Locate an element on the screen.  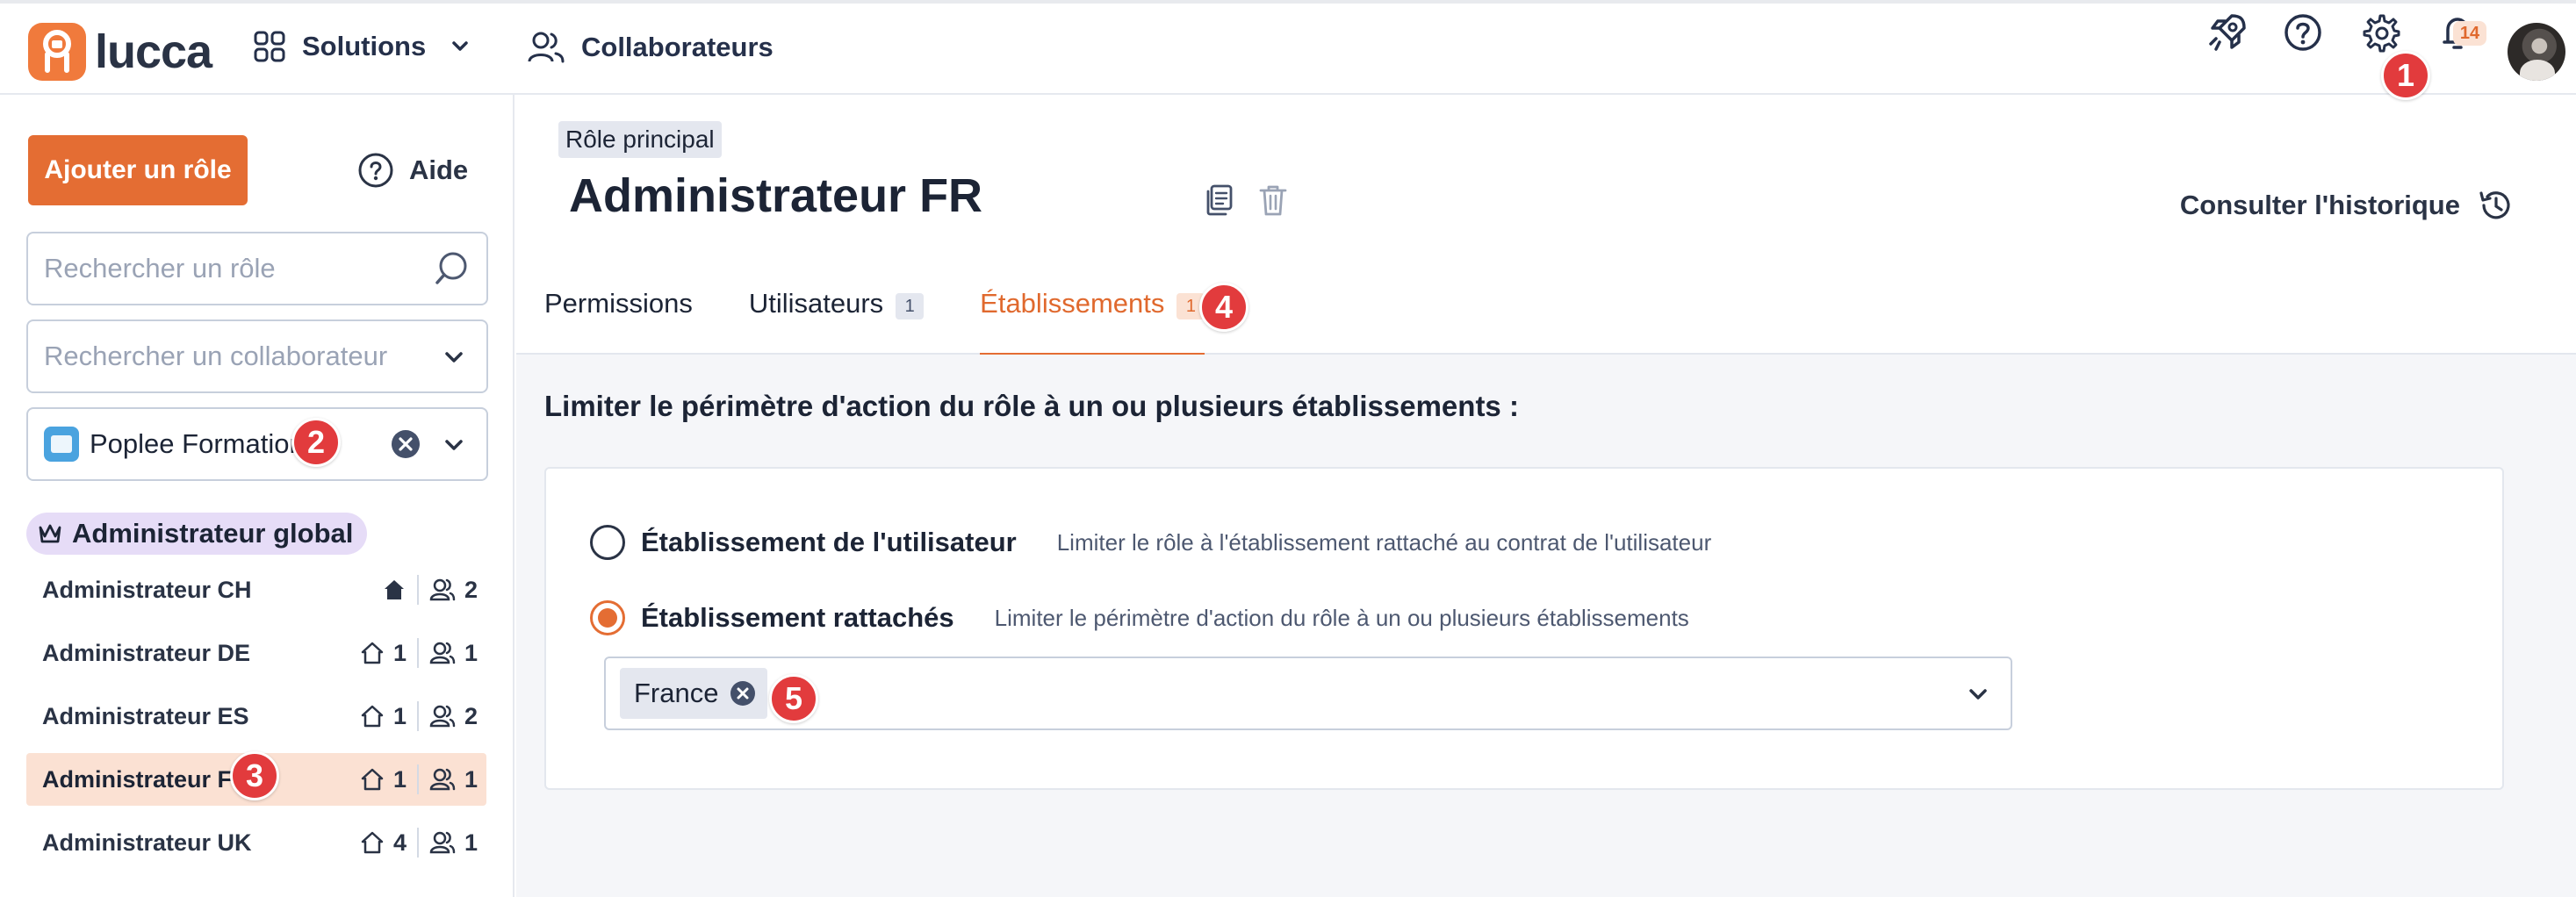
tab-label: Utilisateurs is located at coordinates (816, 304).